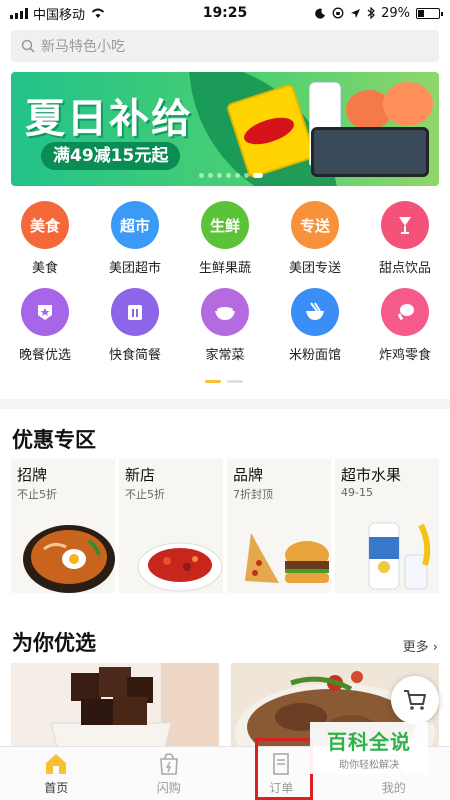  I want to click on pizza-burger-image, so click(287, 558).